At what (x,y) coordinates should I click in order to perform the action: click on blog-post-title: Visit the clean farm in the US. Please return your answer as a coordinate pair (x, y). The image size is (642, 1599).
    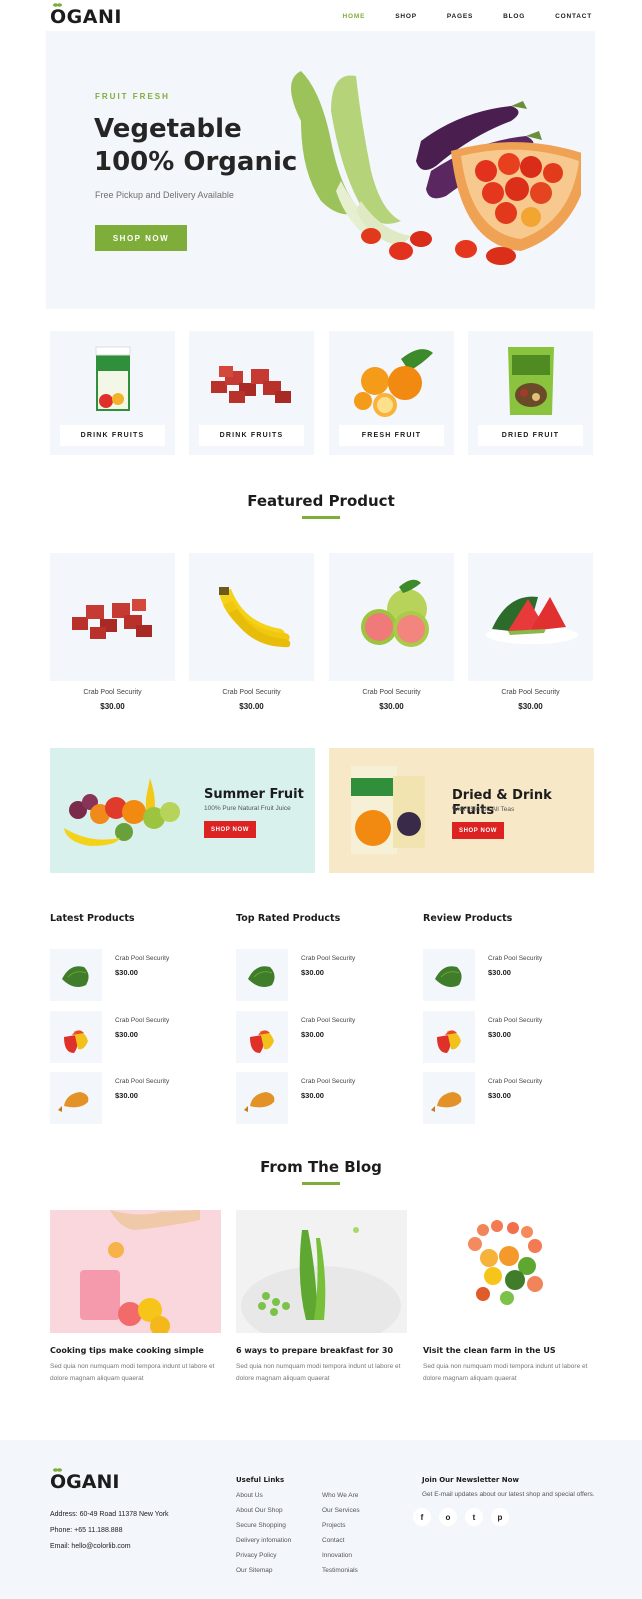
    Looking at the image, I should click on (489, 1350).